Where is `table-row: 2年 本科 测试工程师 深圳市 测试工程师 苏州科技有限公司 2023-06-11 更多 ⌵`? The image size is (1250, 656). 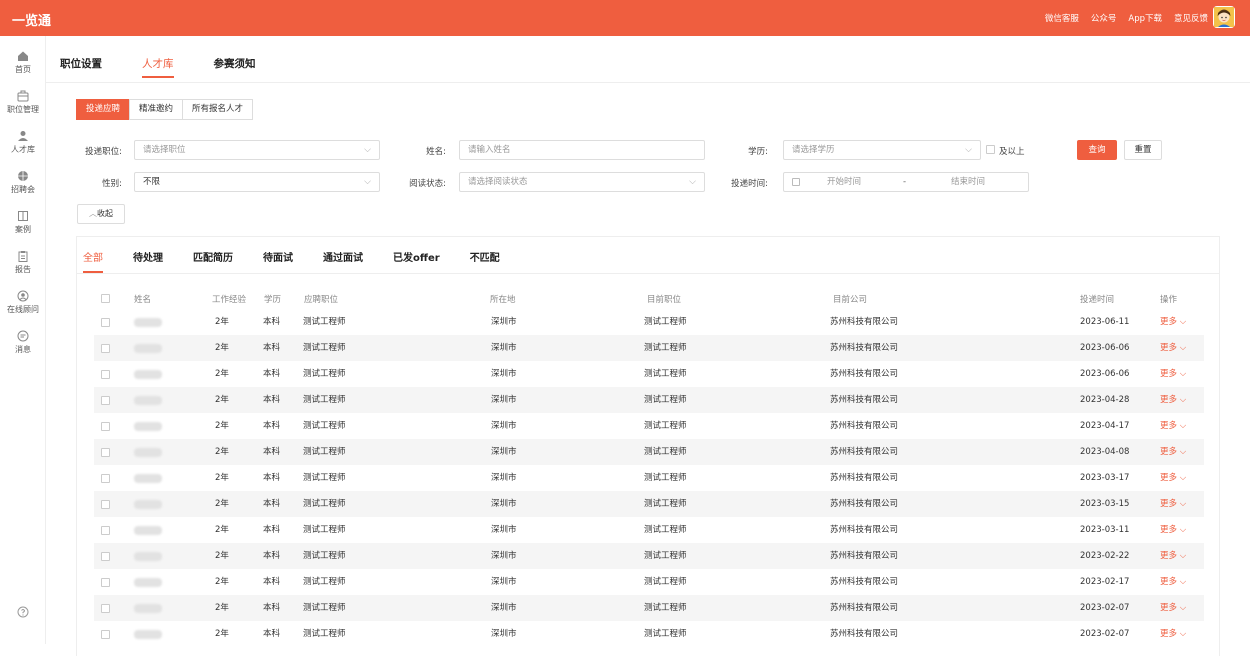
table-row: 2年 本科 测试工程师 深圳市 测试工程师 苏州科技有限公司 2023-06-11 更多 ⌵ is located at coordinates (649, 322).